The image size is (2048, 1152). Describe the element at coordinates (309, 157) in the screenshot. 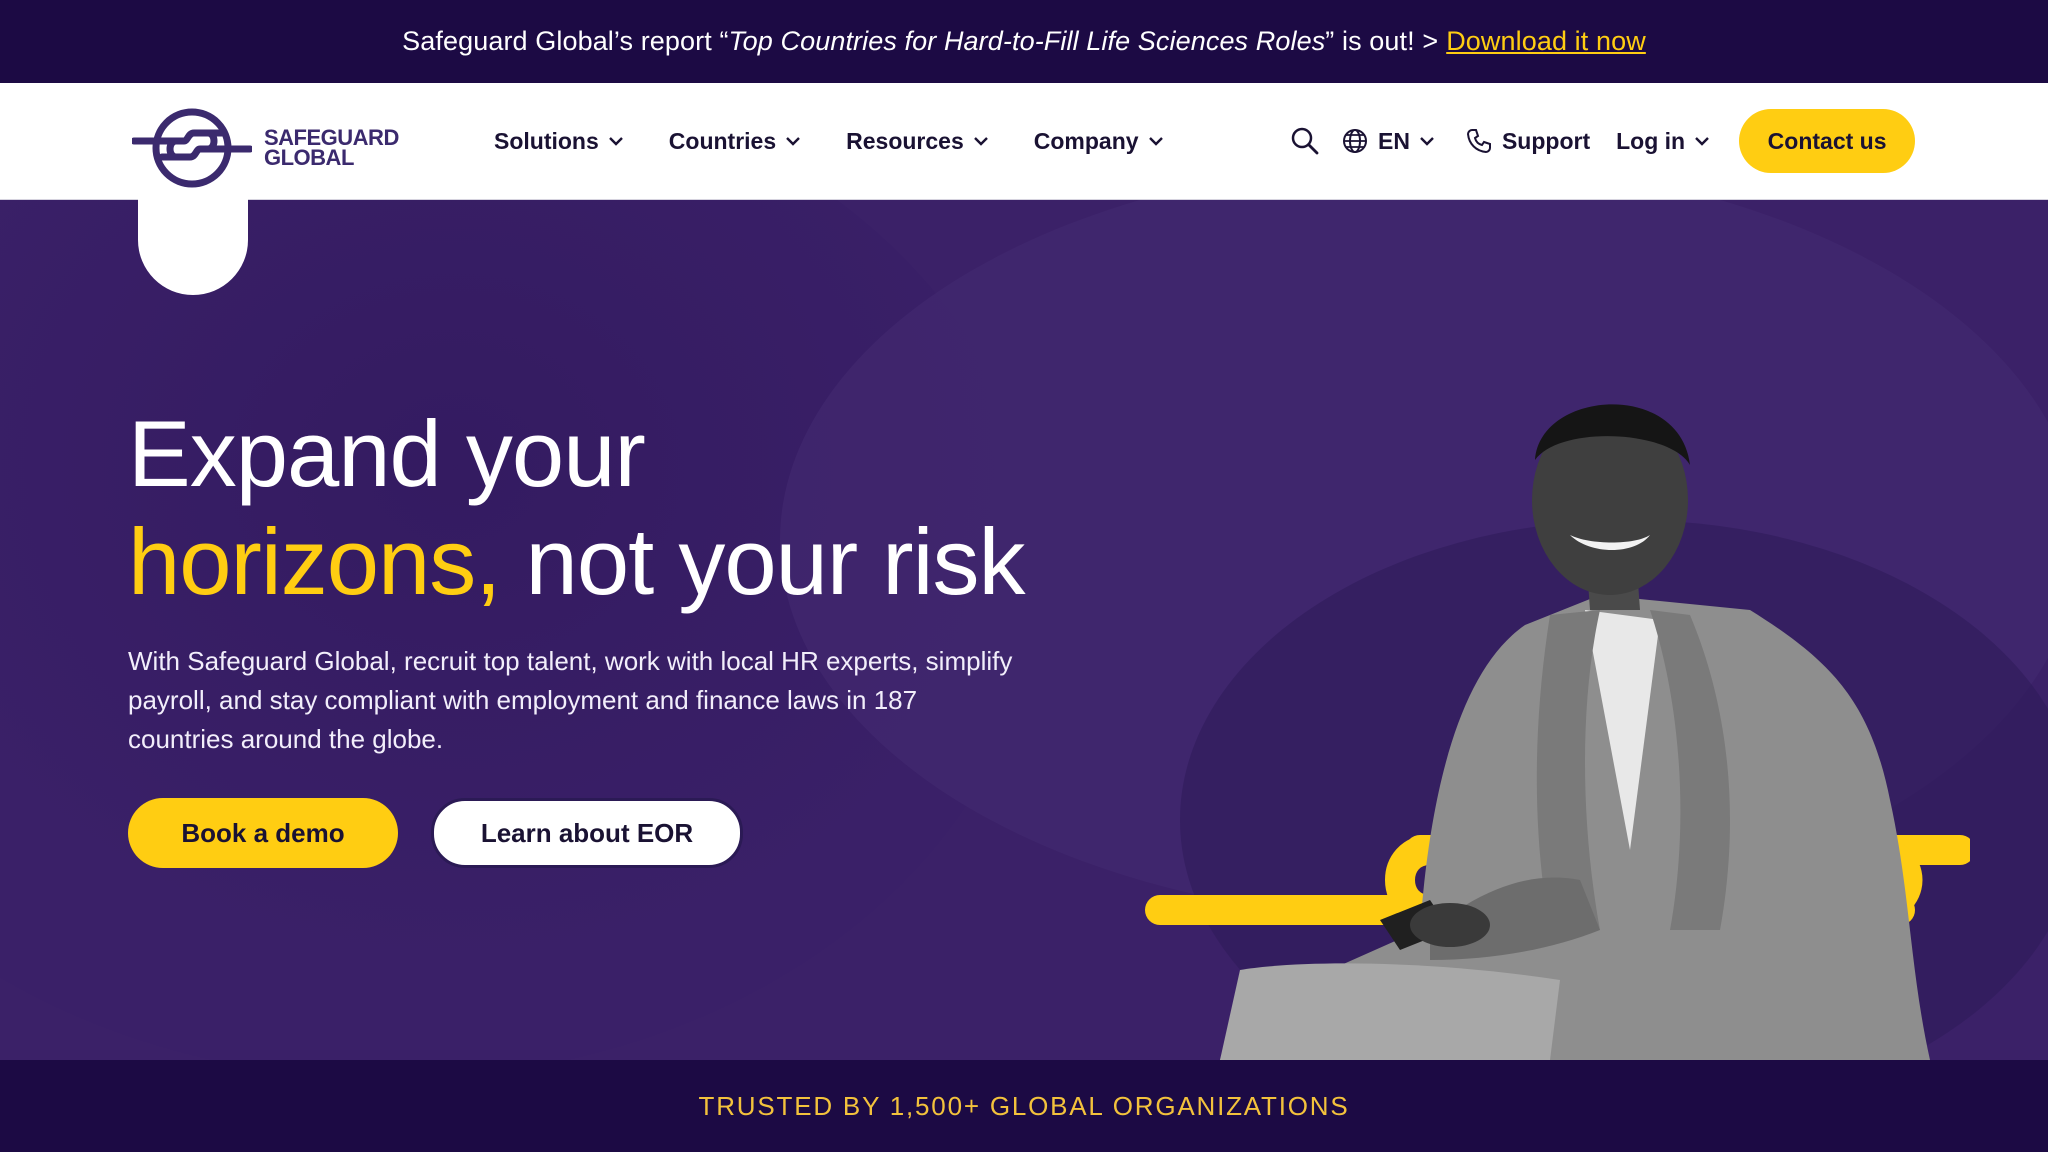

I see `logo-line-2: GLOBAL` at that location.